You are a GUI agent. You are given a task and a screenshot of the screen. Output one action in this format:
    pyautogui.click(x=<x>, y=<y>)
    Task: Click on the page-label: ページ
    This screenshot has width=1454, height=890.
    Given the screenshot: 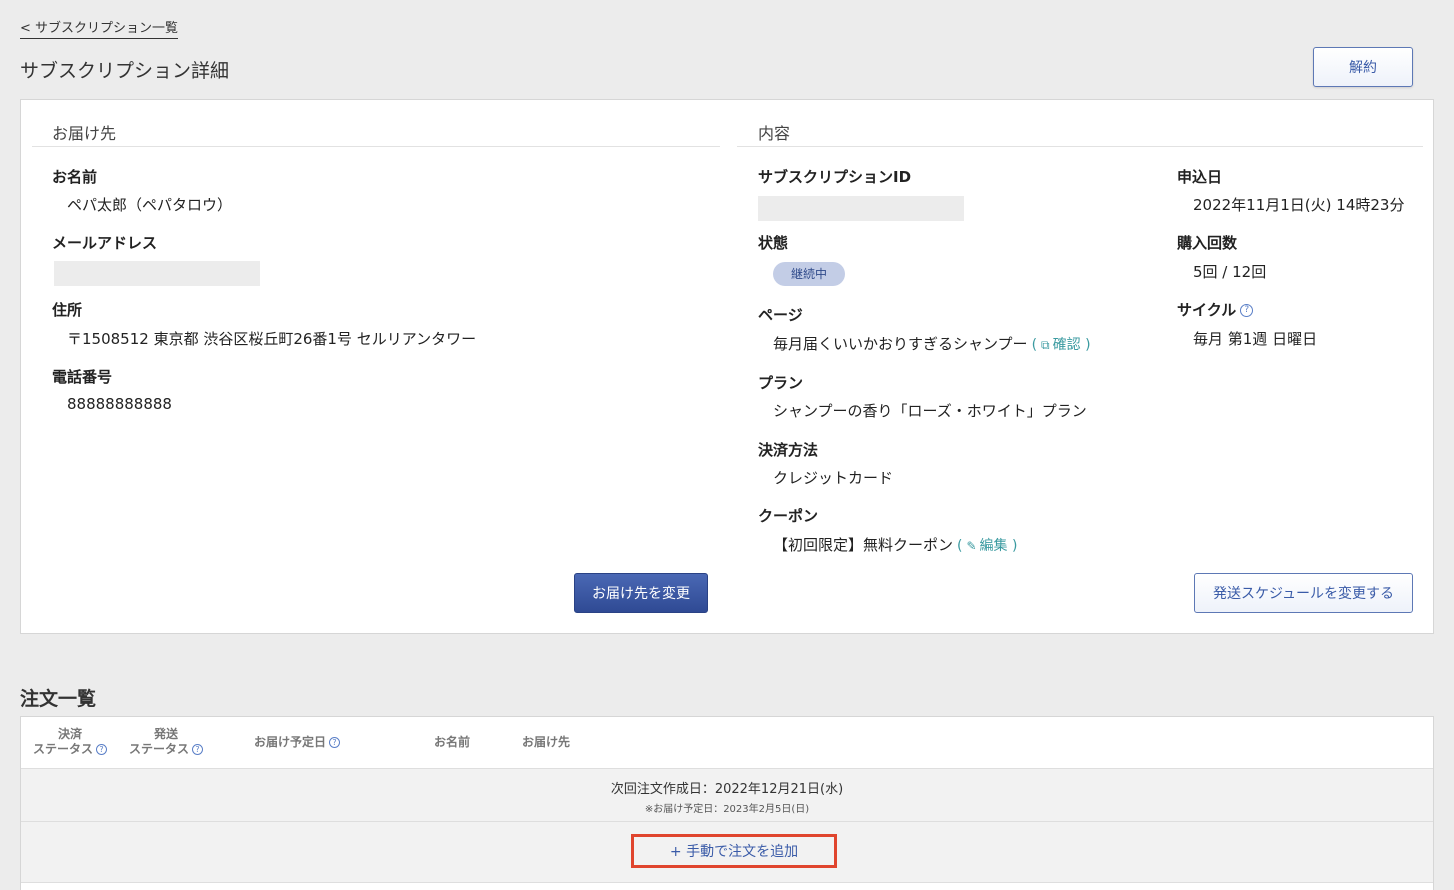 What is the action you would take?
    pyautogui.click(x=780, y=315)
    